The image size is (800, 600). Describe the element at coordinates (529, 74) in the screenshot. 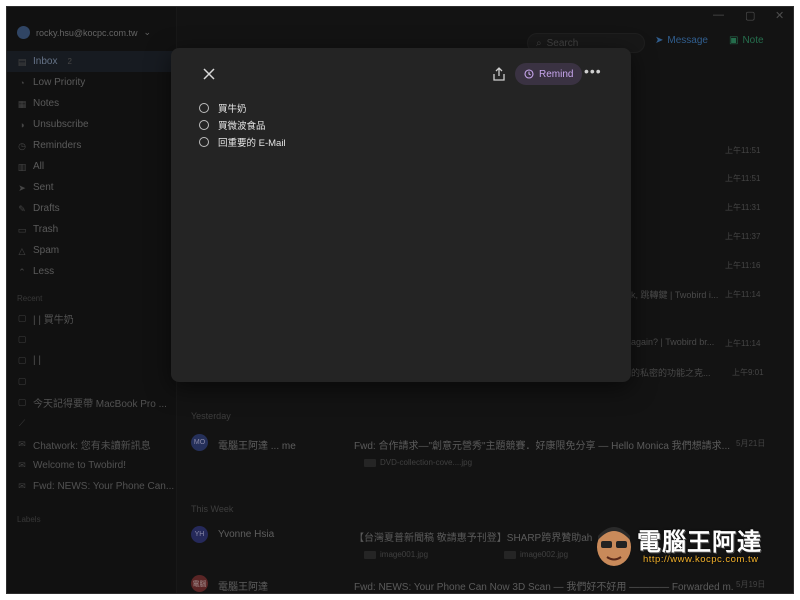

I see `clock-icon` at that location.